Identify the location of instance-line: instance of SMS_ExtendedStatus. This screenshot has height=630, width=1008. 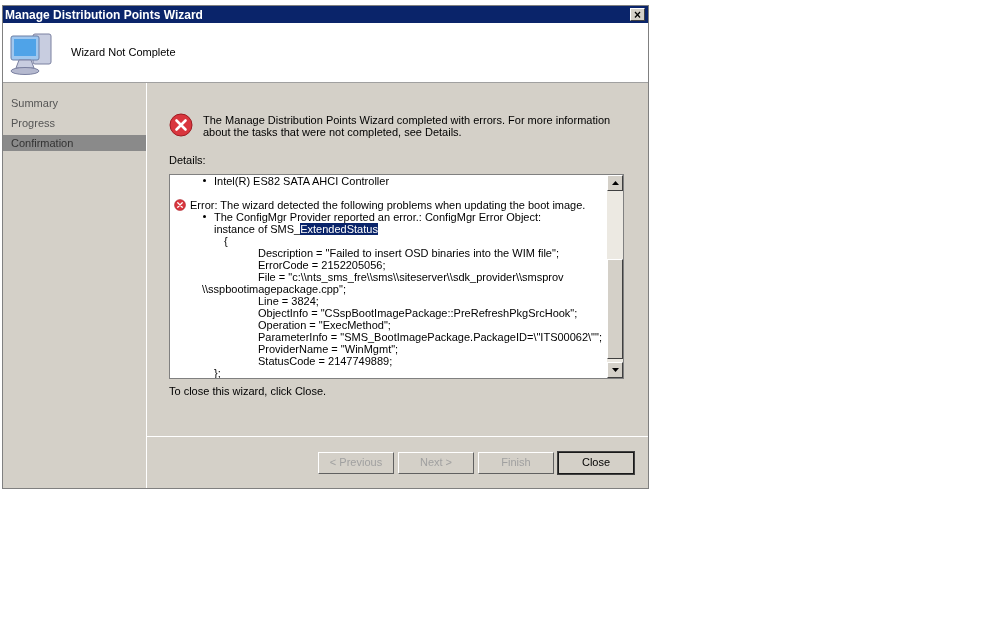
(296, 228).